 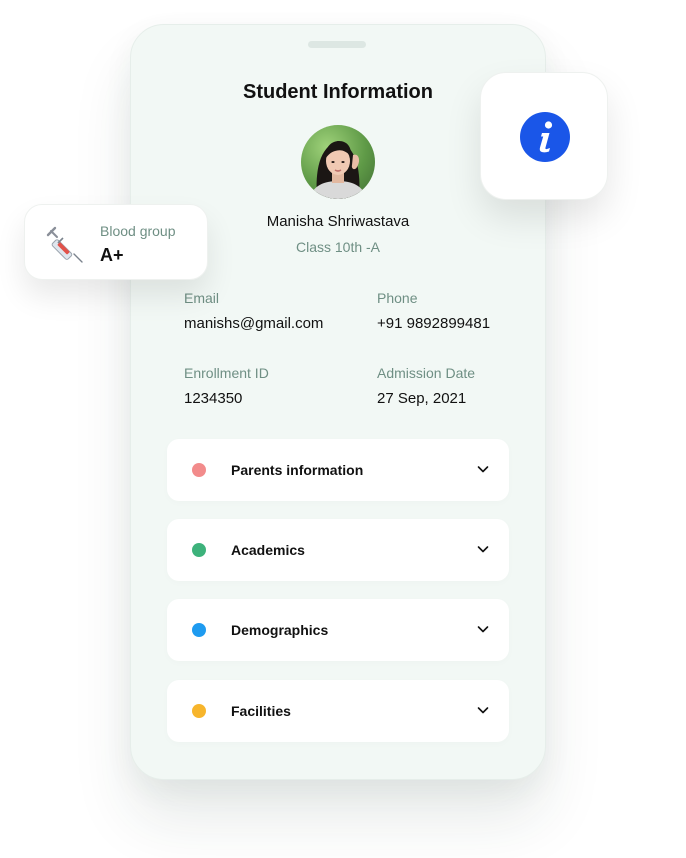 What do you see at coordinates (213, 398) in the screenshot?
I see `enrollment-id-value: 1234350` at bounding box center [213, 398].